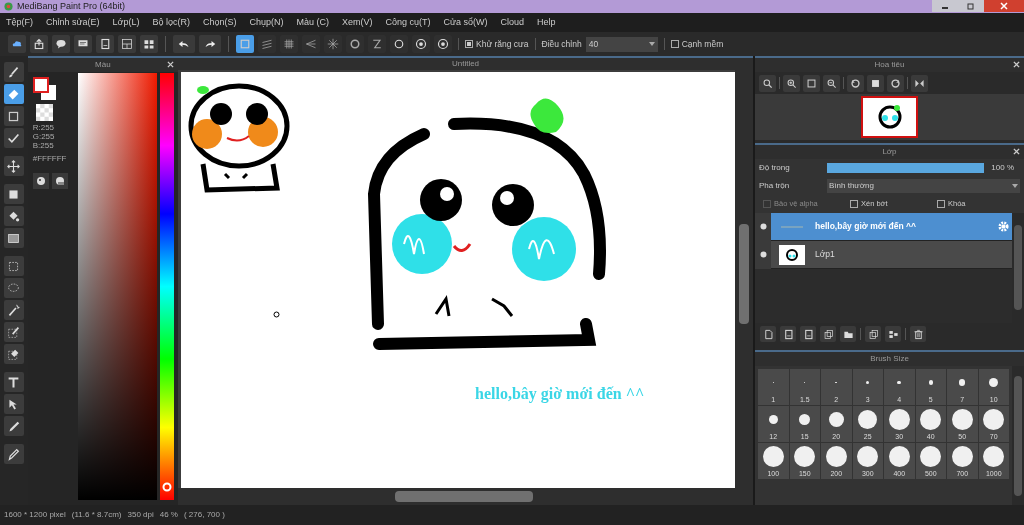 The image size is (1024, 525). I want to click on checkmark-icon, so click(14, 138).